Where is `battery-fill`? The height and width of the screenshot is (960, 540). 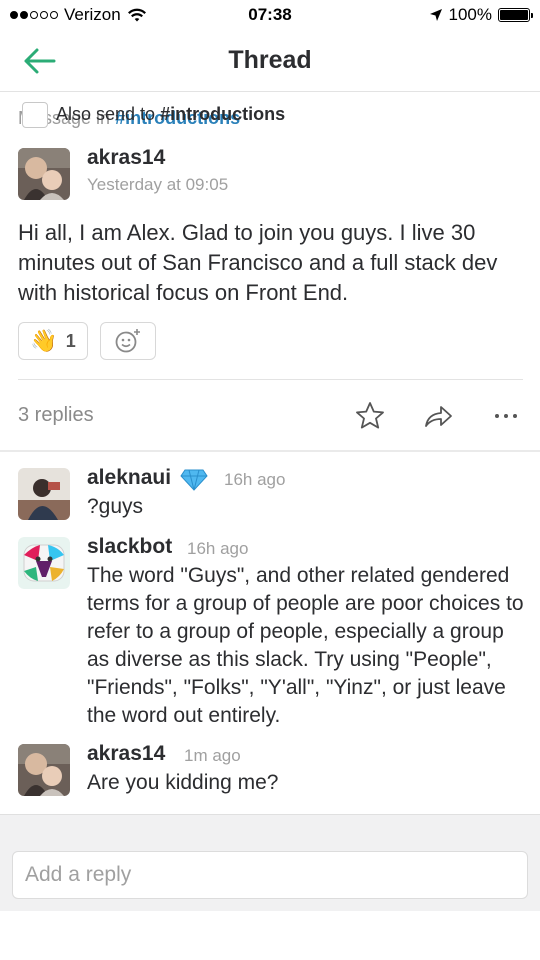 battery-fill is located at coordinates (514, 15).